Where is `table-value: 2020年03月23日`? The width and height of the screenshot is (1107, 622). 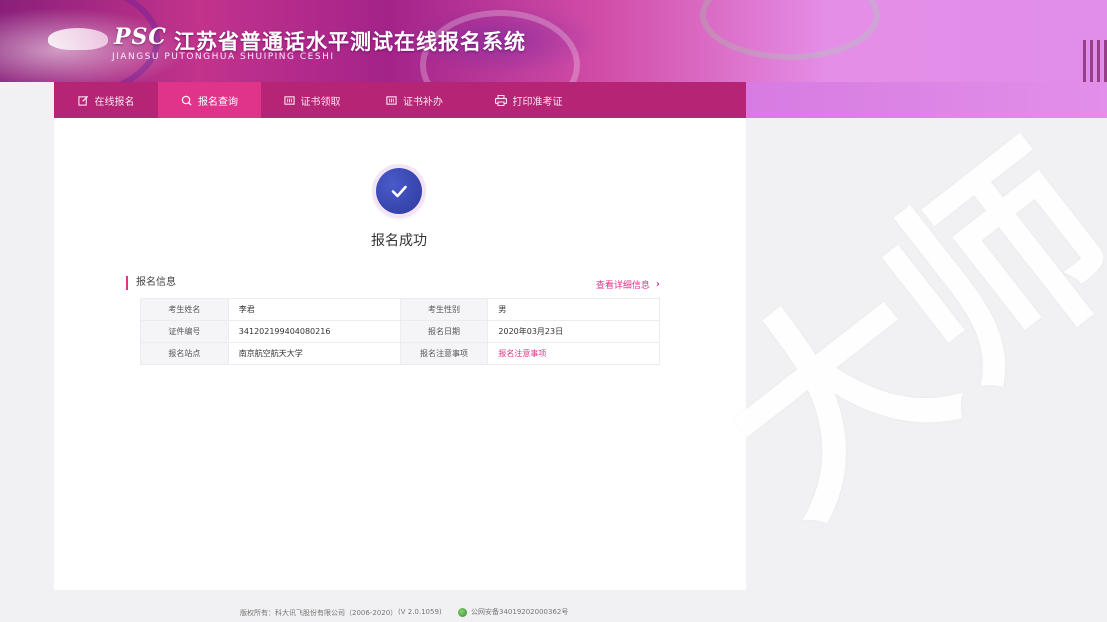 table-value: 2020年03月23日 is located at coordinates (573, 331).